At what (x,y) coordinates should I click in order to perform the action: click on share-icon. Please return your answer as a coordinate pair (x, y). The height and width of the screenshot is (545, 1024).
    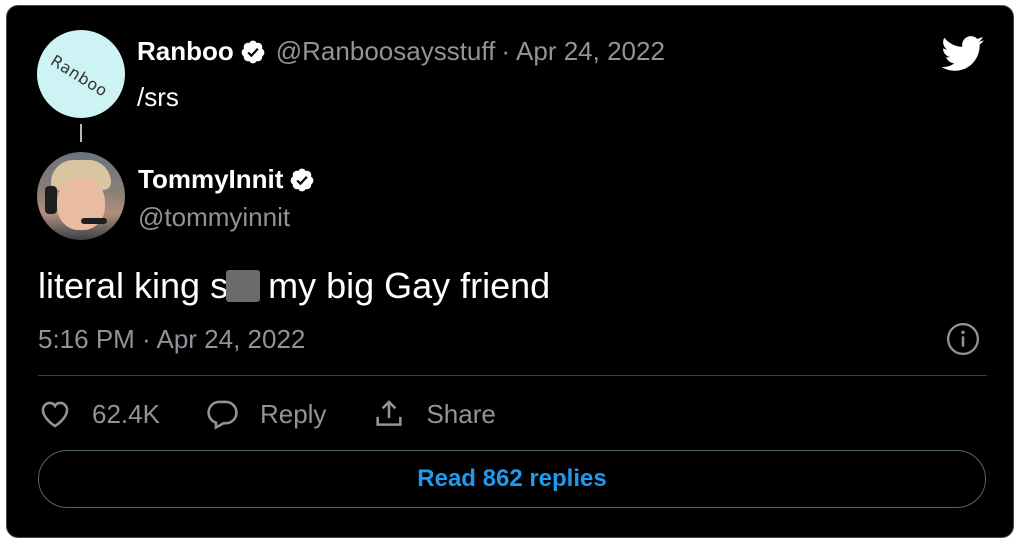
    Looking at the image, I should click on (389, 413).